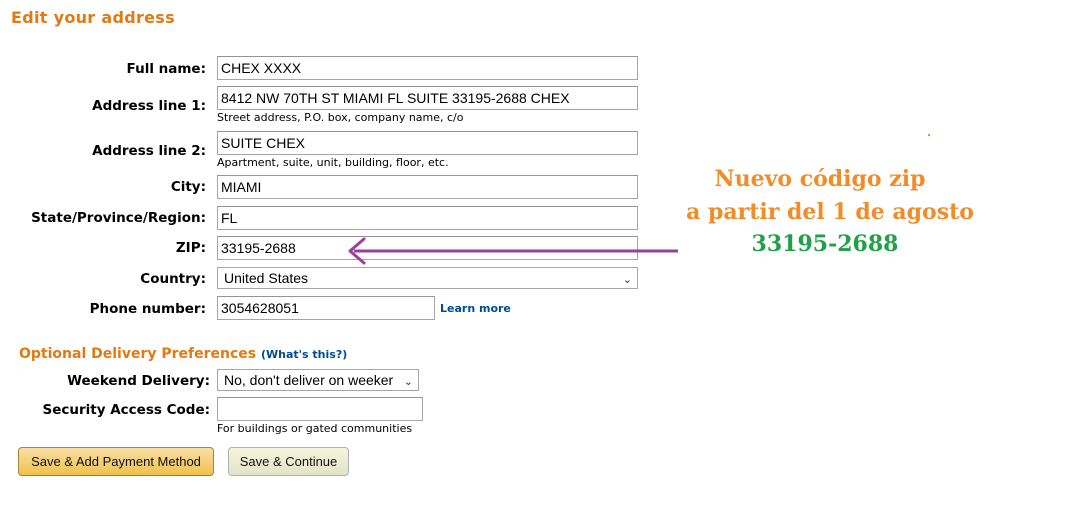  Describe the element at coordinates (126, 410) in the screenshot. I see `security-code-label: Security Access Code:` at that location.